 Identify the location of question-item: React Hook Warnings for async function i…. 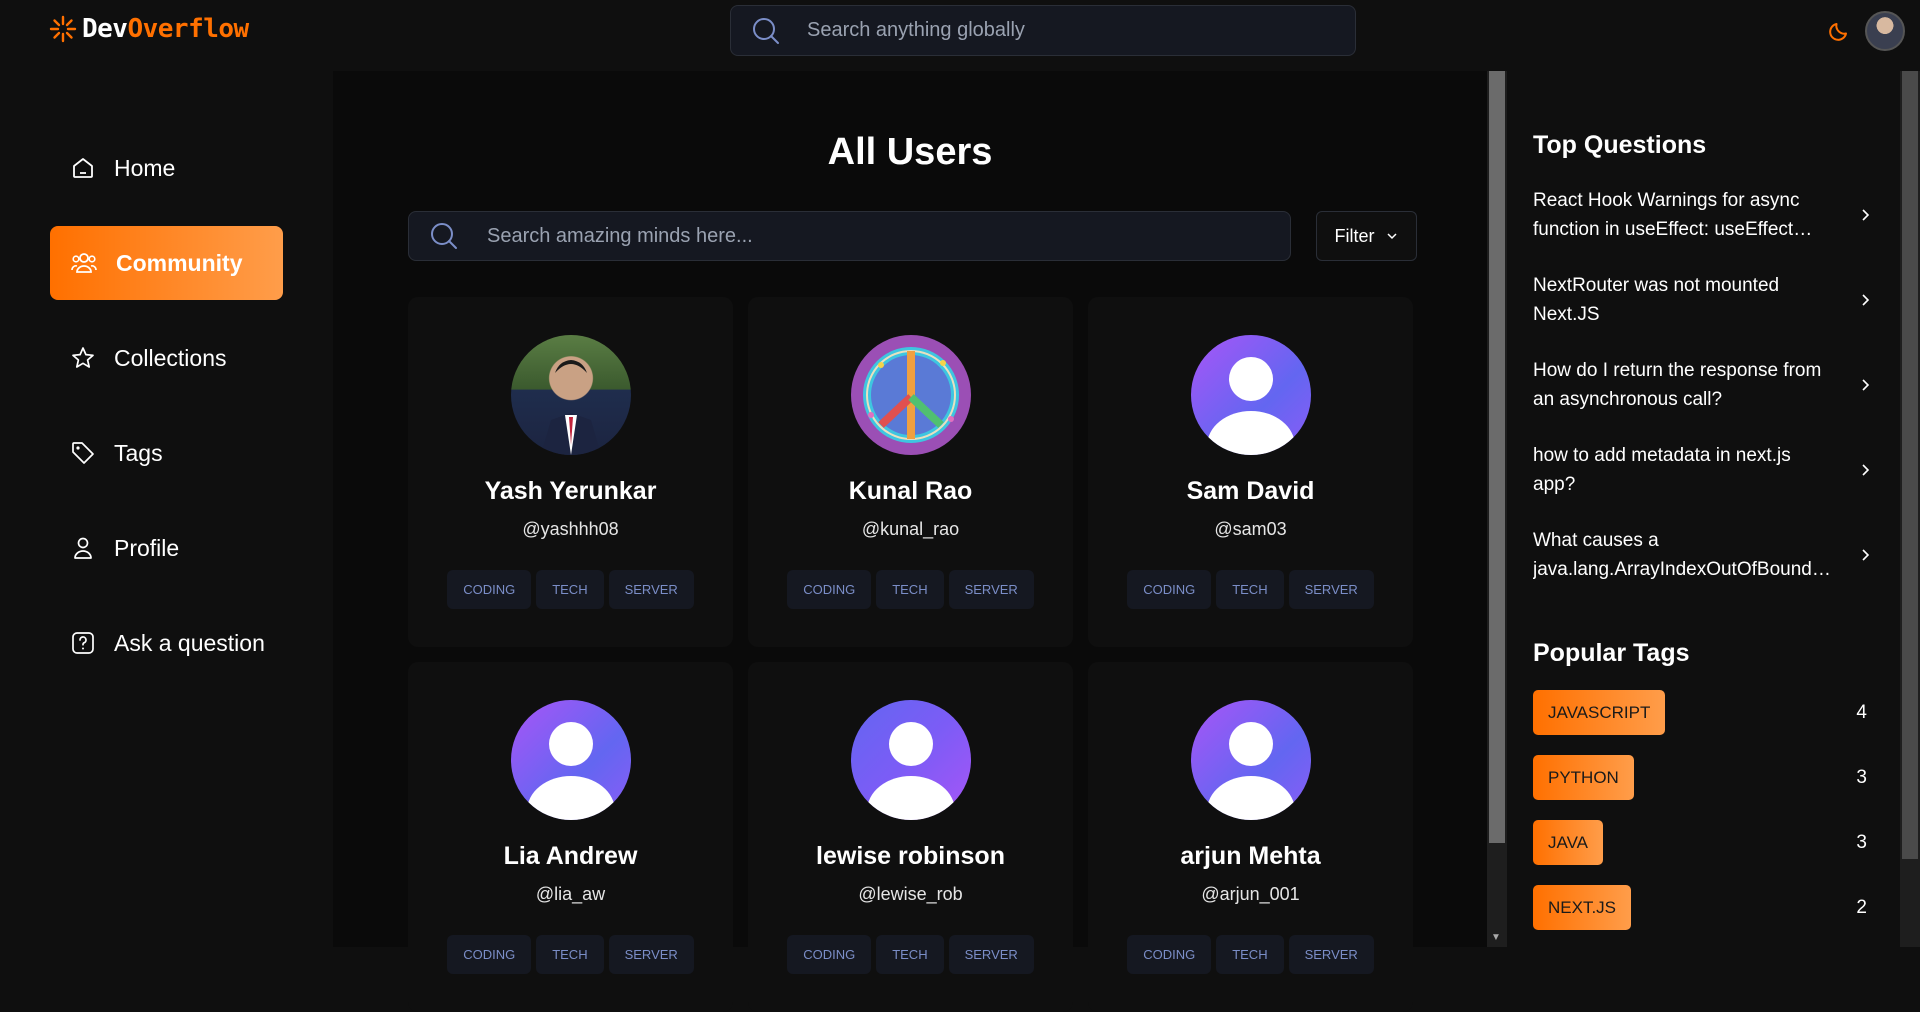
(1703, 215).